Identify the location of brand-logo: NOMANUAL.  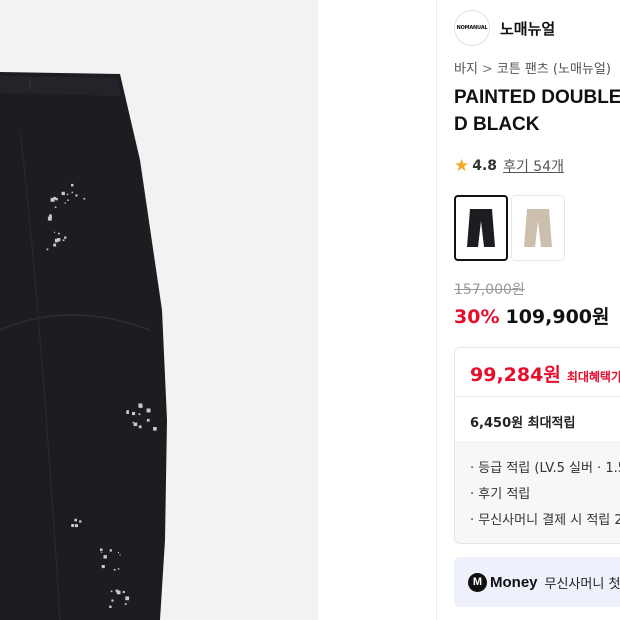
(472, 28).